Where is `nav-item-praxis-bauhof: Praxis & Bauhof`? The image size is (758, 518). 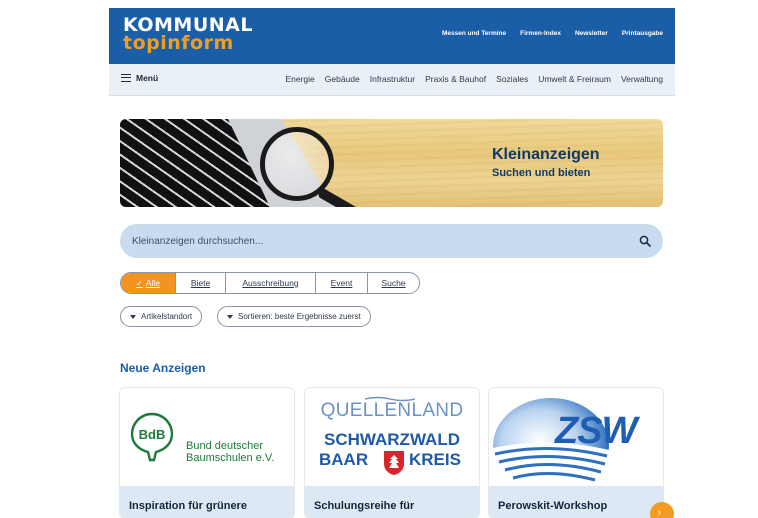 nav-item-praxis-bauhof: Praxis & Bauhof is located at coordinates (455, 79).